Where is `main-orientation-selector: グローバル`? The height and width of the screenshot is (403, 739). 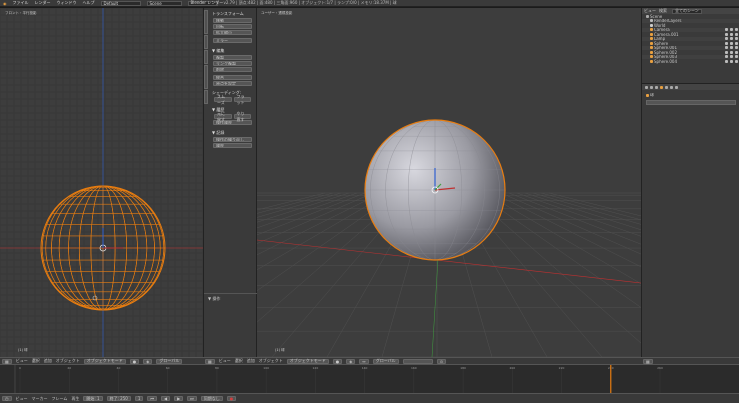 main-orientation-selector: グローバル is located at coordinates (385, 361).